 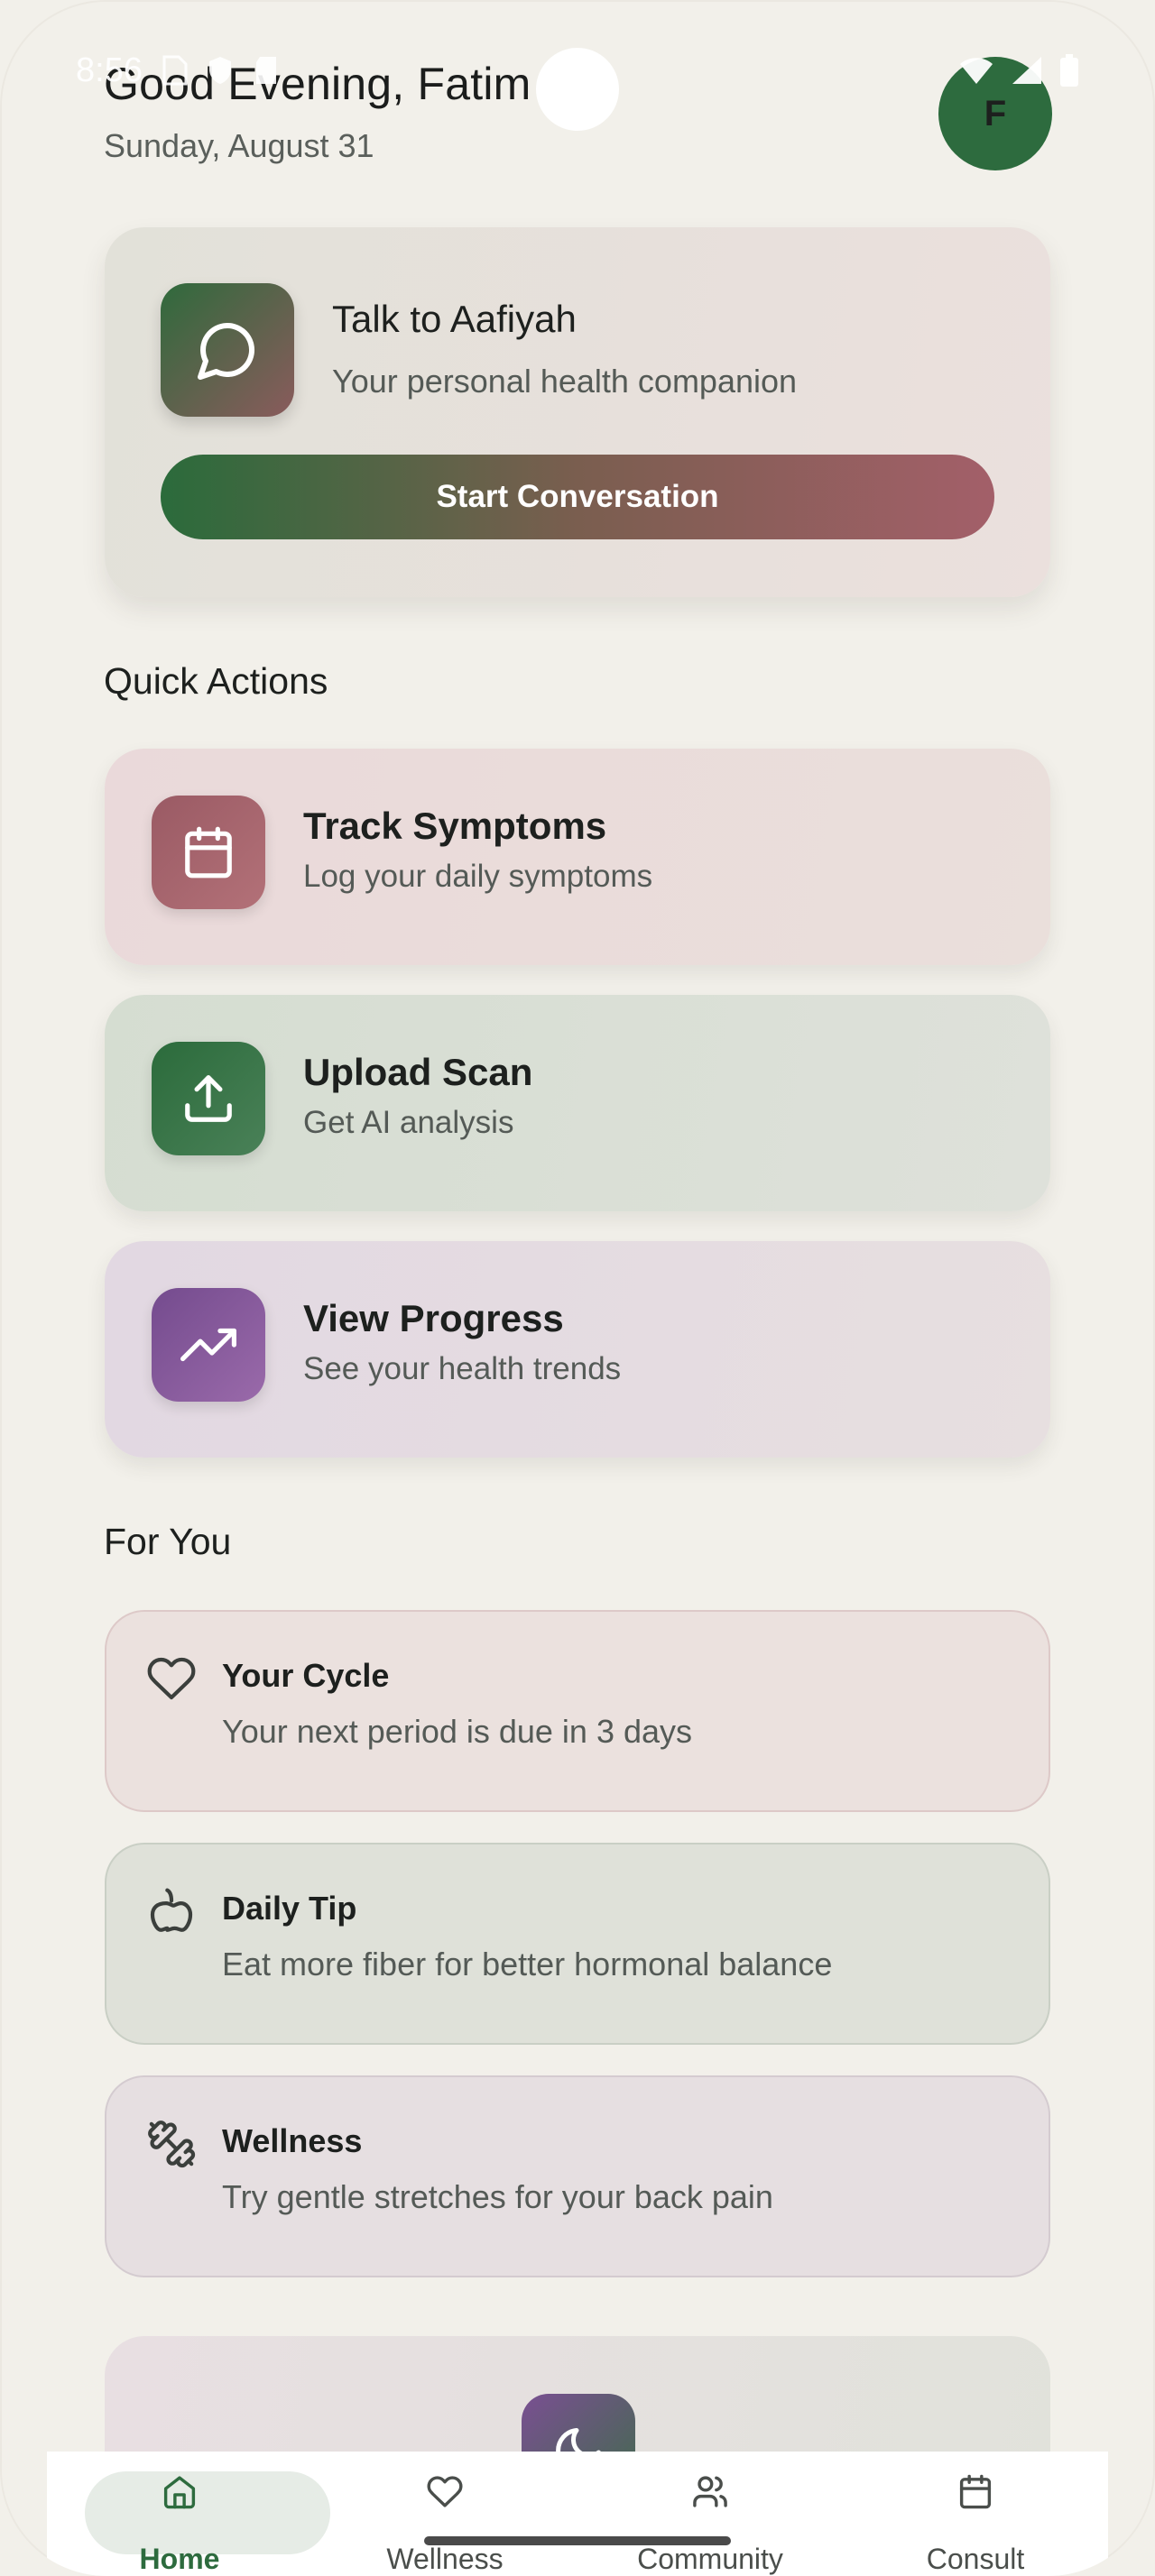 What do you see at coordinates (216, 681) in the screenshot?
I see `quick-actions-heading: Quick Actions` at bounding box center [216, 681].